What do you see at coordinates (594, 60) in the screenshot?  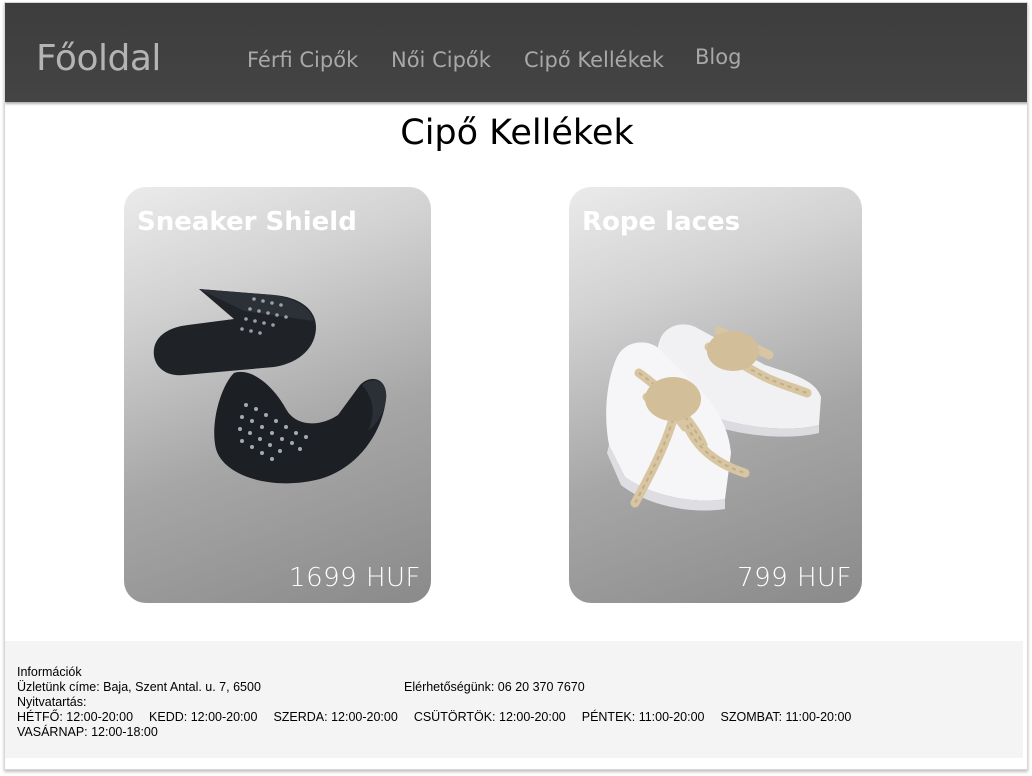 I see `nav-link-cipo-kellekek: Cipő Kellékek` at bounding box center [594, 60].